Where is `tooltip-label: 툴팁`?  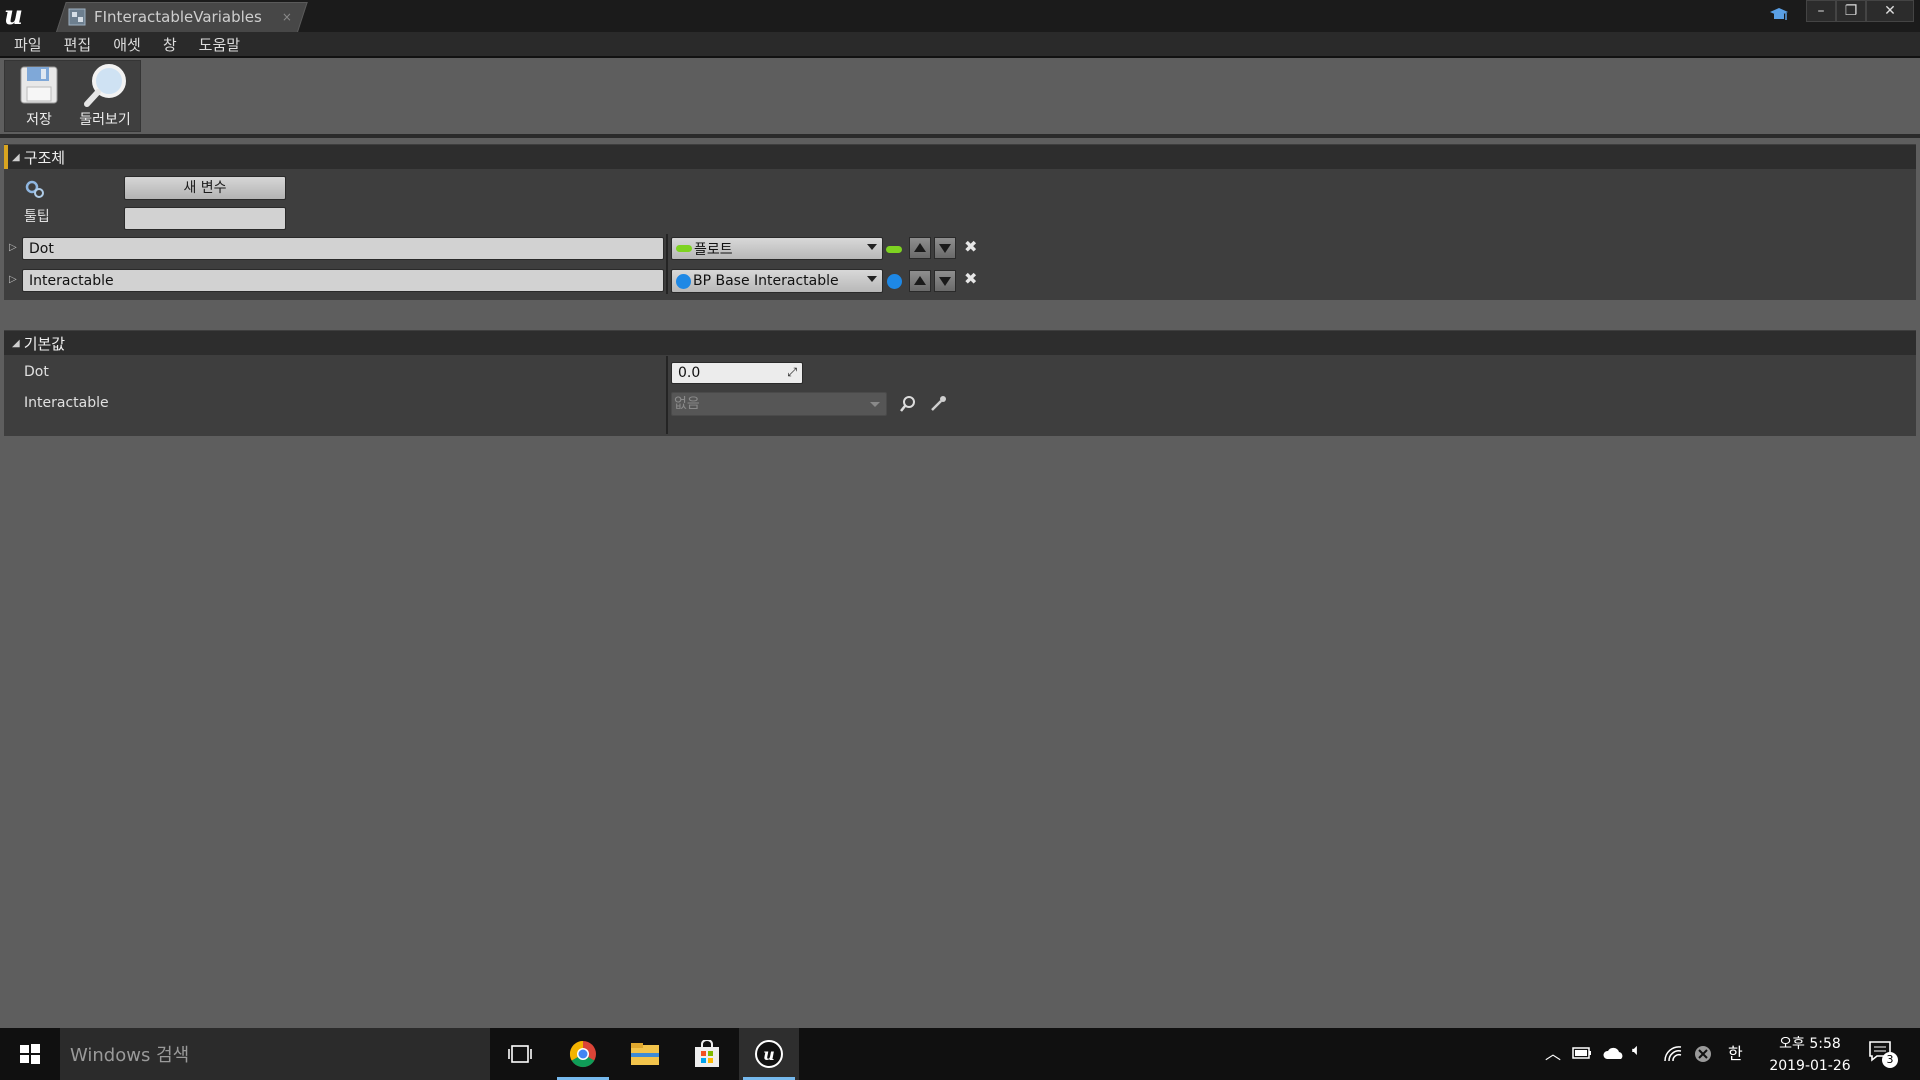 tooltip-label: 툴팁 is located at coordinates (37, 217).